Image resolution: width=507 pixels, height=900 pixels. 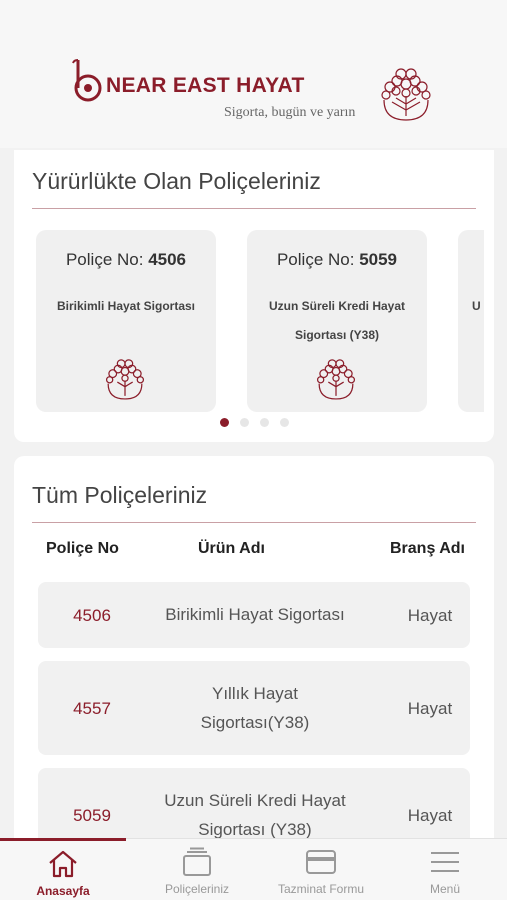 What do you see at coordinates (82, 548) in the screenshot?
I see `column-header-policy-no: Poliçe No` at bounding box center [82, 548].